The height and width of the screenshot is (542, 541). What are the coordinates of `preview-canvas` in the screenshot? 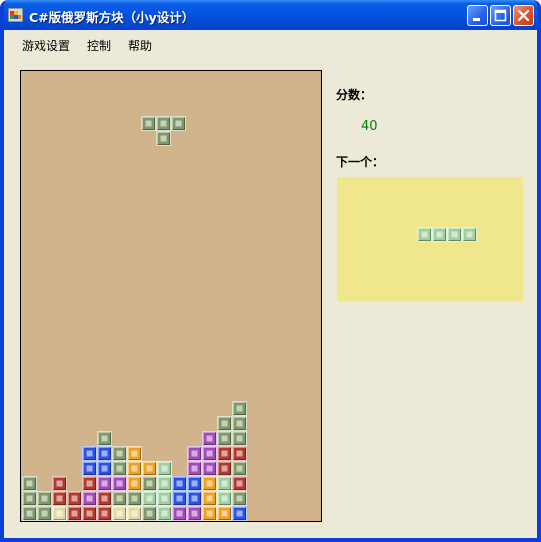 It's located at (447, 234).